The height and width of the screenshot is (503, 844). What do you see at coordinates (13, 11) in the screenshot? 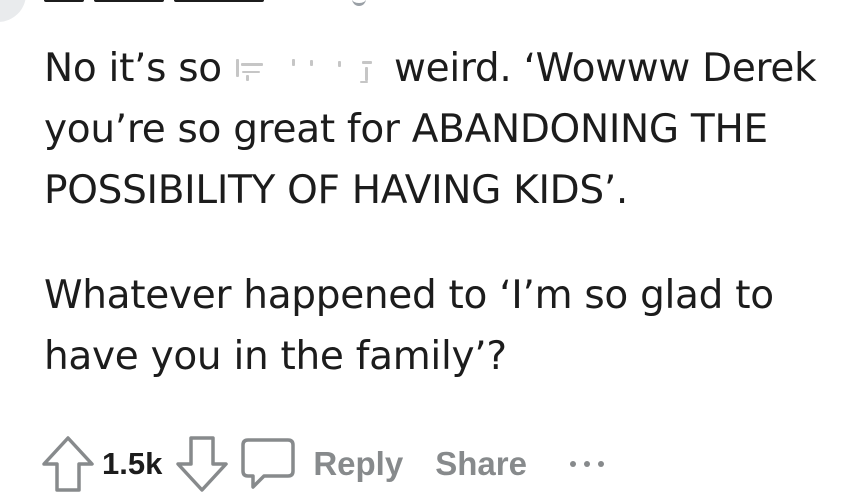
I see `avatar` at bounding box center [13, 11].